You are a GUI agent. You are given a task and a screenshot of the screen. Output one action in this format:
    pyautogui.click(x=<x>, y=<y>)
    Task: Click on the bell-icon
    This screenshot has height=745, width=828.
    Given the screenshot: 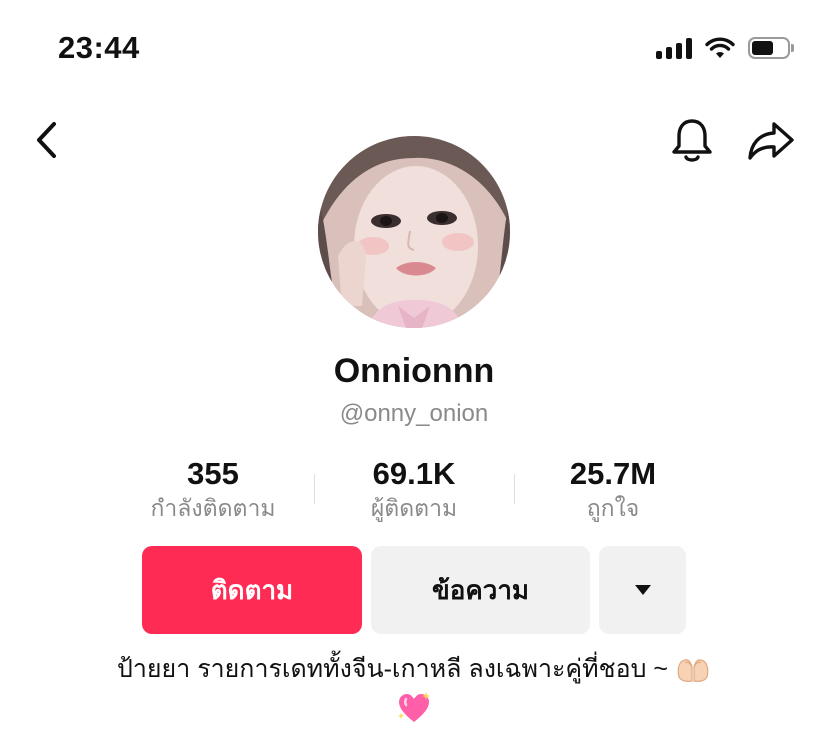 What is the action you would take?
    pyautogui.click(x=692, y=140)
    